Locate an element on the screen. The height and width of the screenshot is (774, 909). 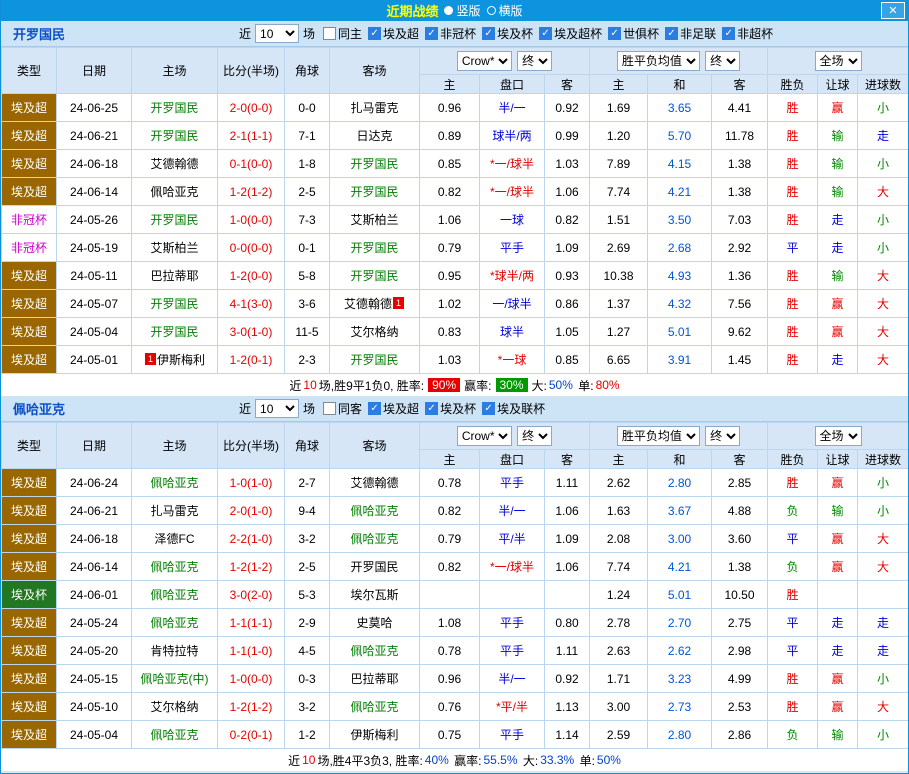
euro-away-odds-cell: 2.85 is located at coordinates (739, 482).